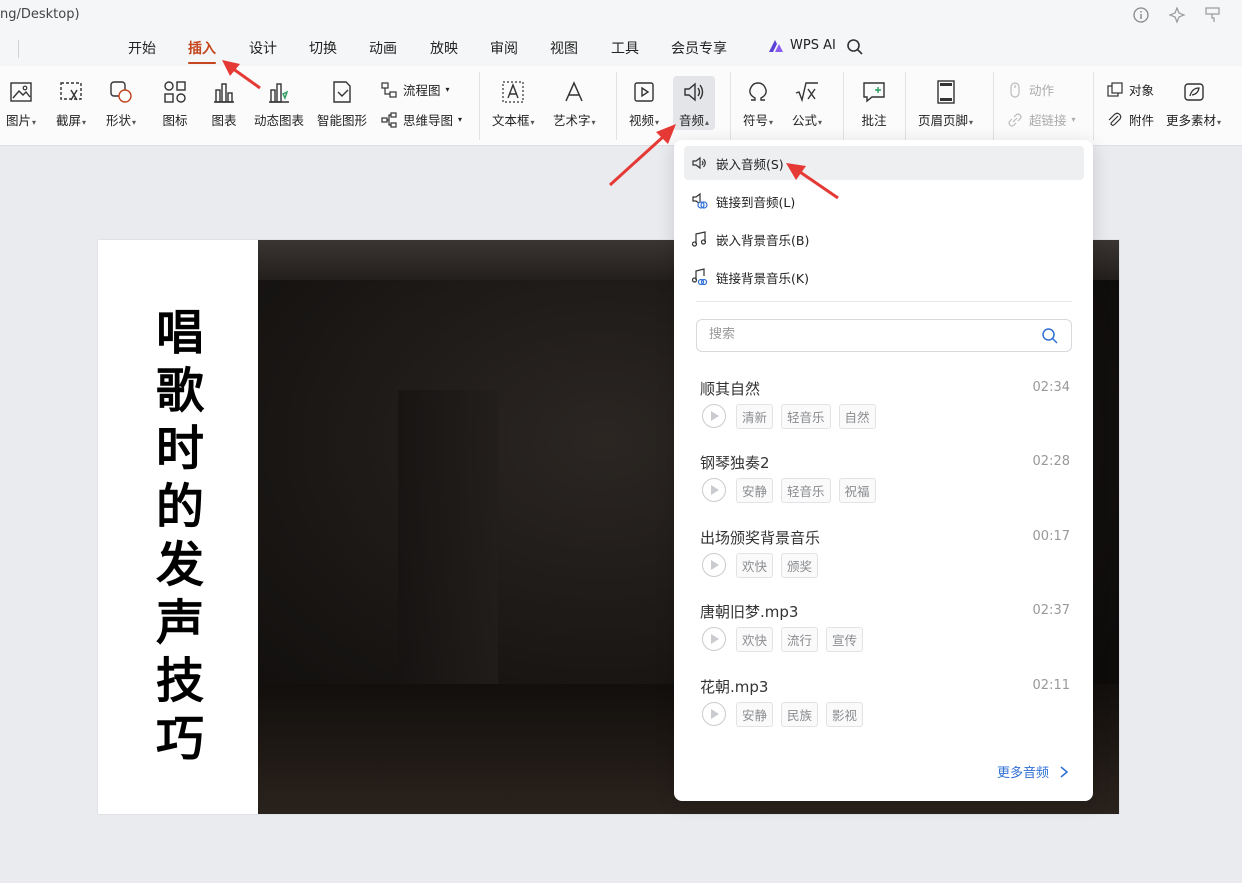 The image size is (1242, 883). I want to click on more-material-button: 更多素材▾, so click(1193, 103).